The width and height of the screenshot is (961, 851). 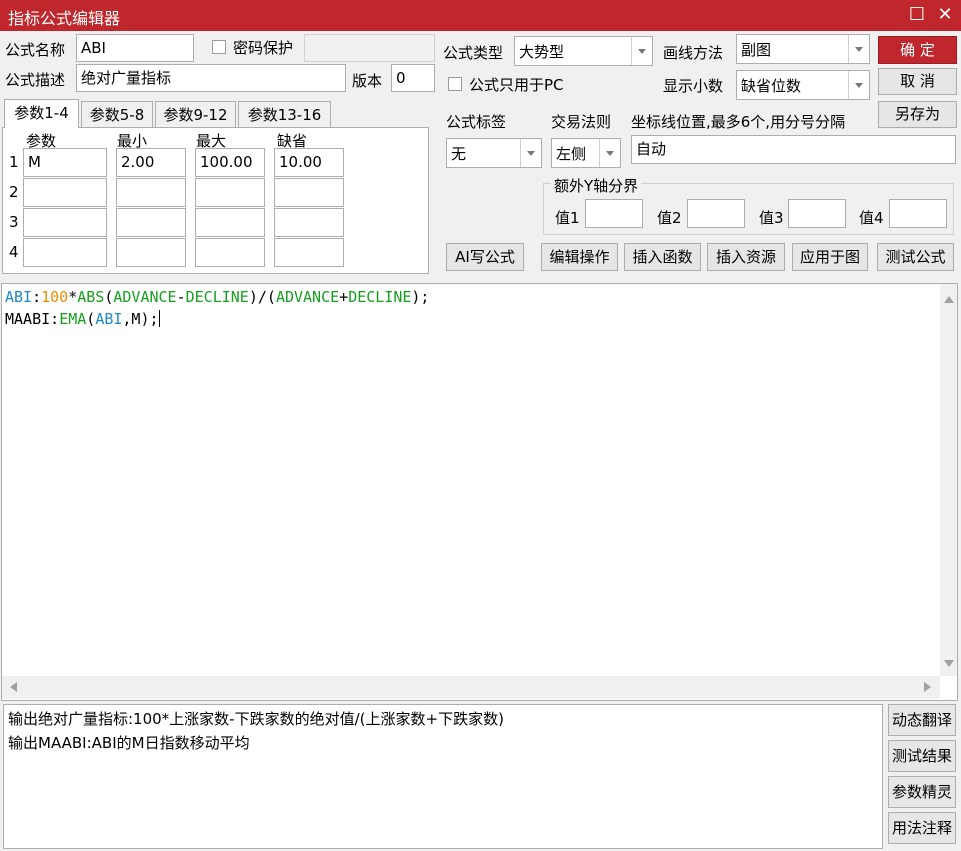 I want to click on tab-params-5-8: 参数5-8, so click(x=117, y=114).